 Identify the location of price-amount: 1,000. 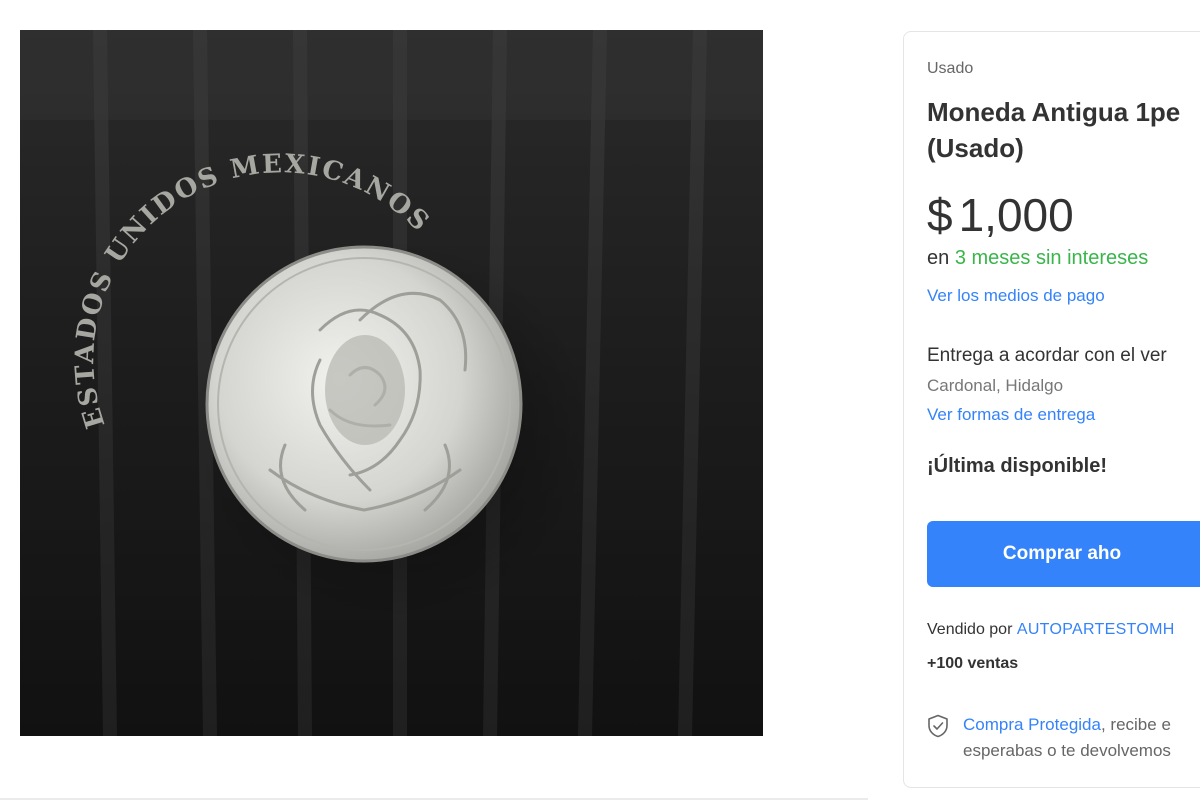
(1016, 215).